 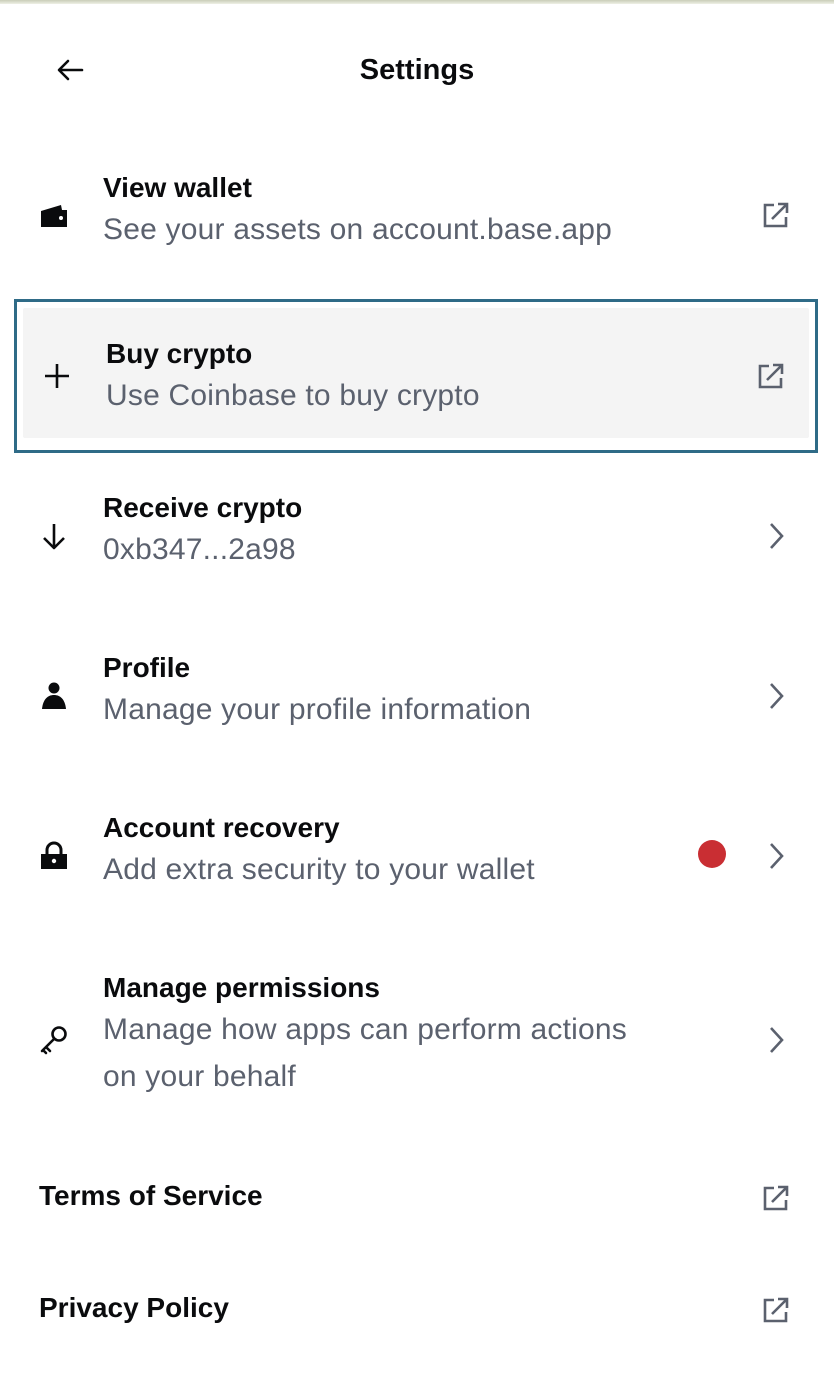 I want to click on settings-header: Settings, so click(x=417, y=70).